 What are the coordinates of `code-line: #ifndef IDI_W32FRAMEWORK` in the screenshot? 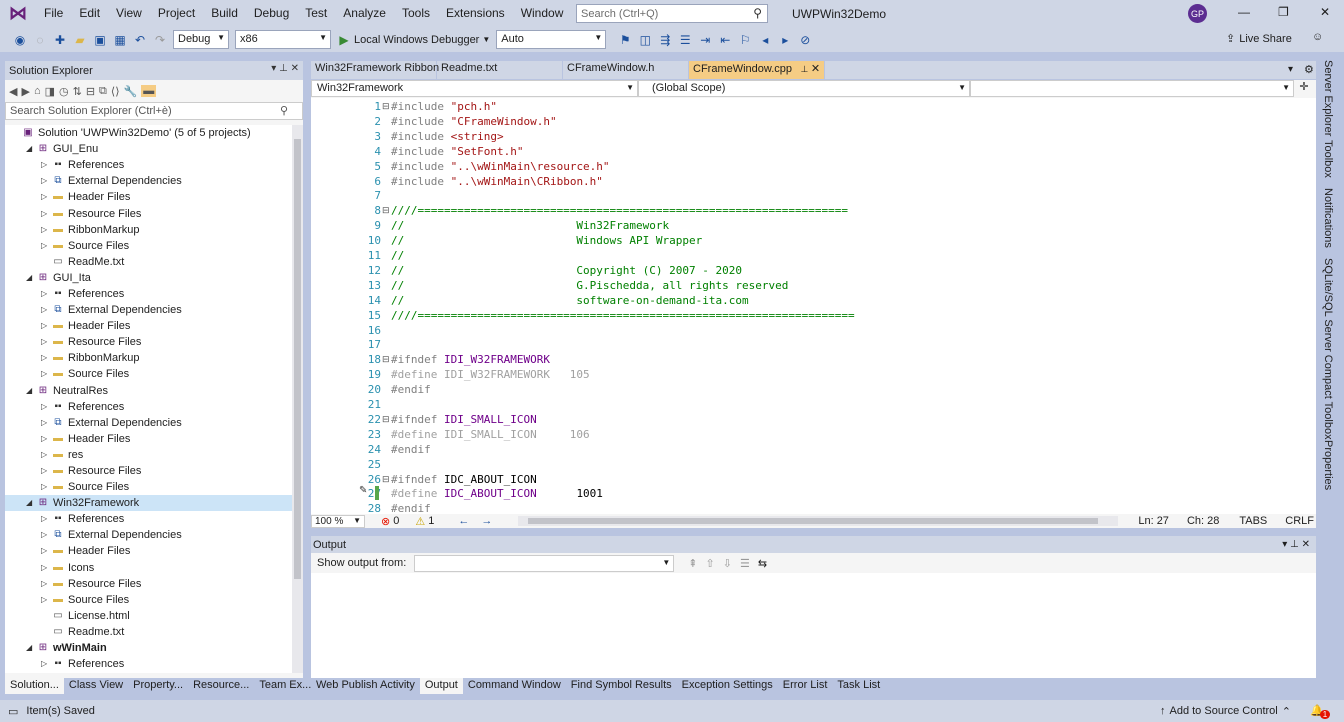 It's located at (470, 359).